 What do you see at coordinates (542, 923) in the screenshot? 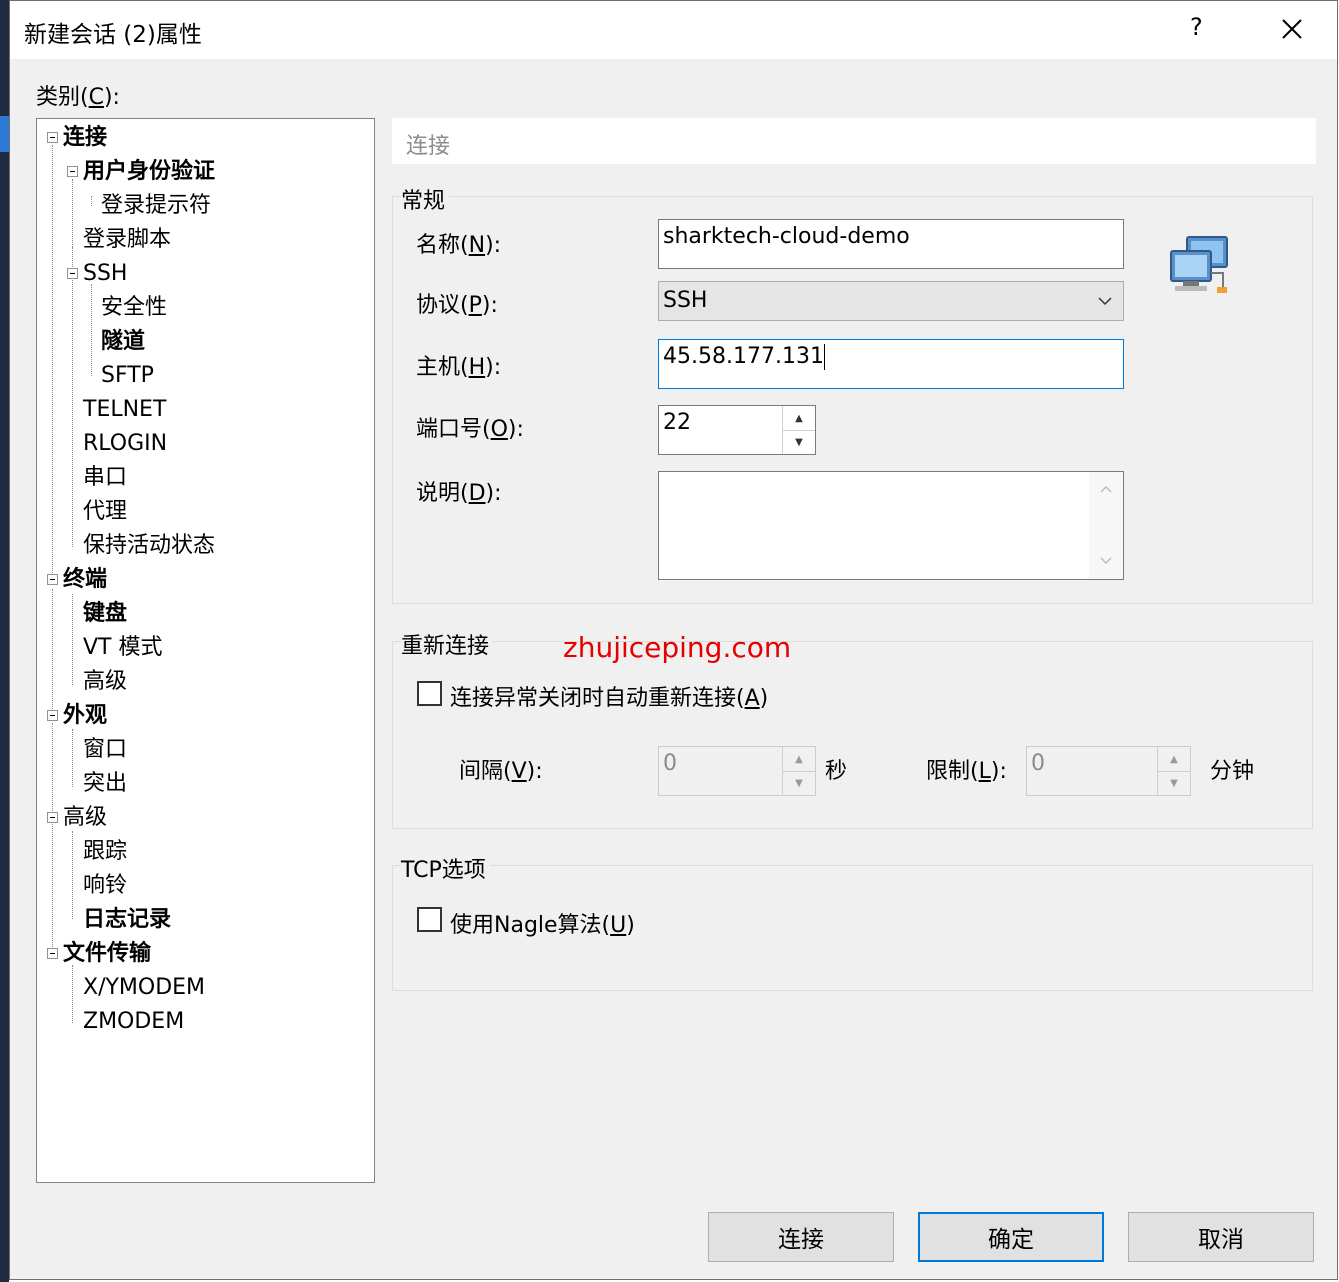
I see `nagle-label: 使用Nagle算法(U)` at bounding box center [542, 923].